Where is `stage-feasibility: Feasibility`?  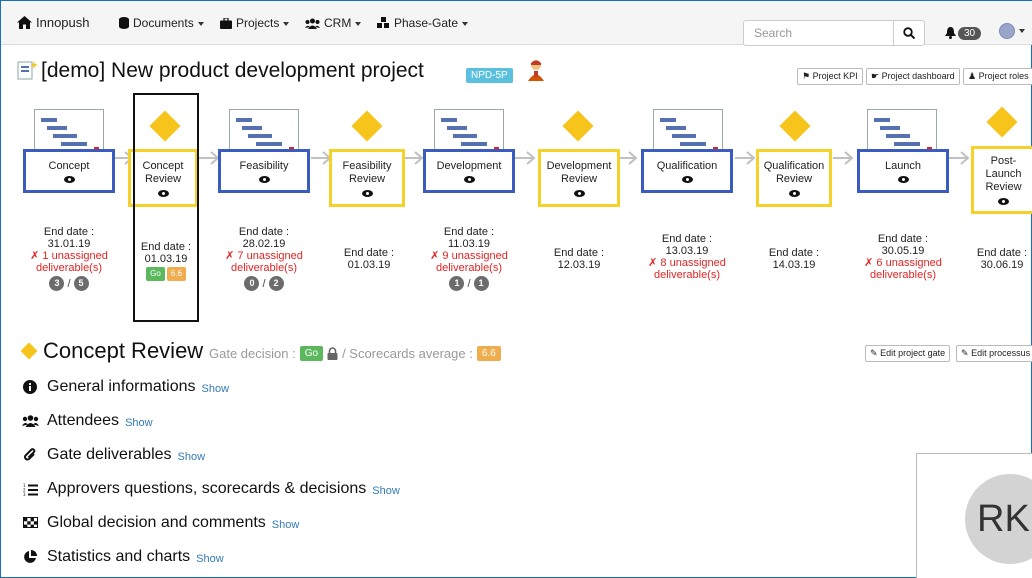
stage-feasibility: Feasibility is located at coordinates (264, 171).